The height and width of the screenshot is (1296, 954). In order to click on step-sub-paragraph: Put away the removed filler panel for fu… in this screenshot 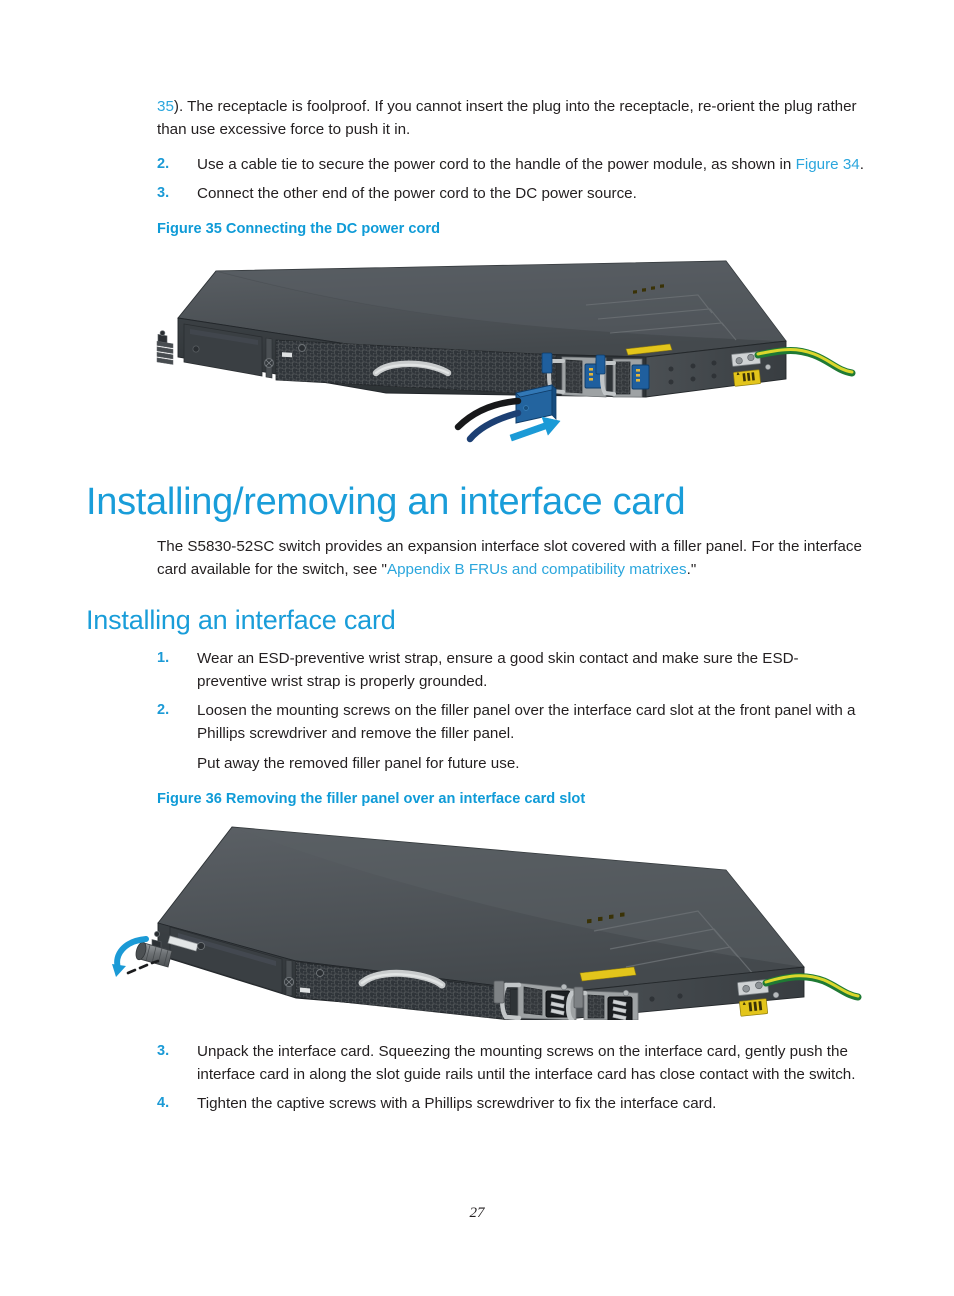, I will do `click(358, 763)`.